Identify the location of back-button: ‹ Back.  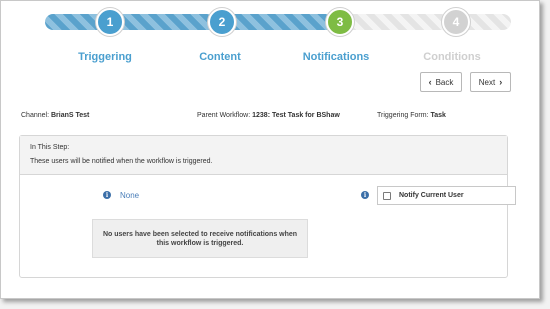
(441, 82).